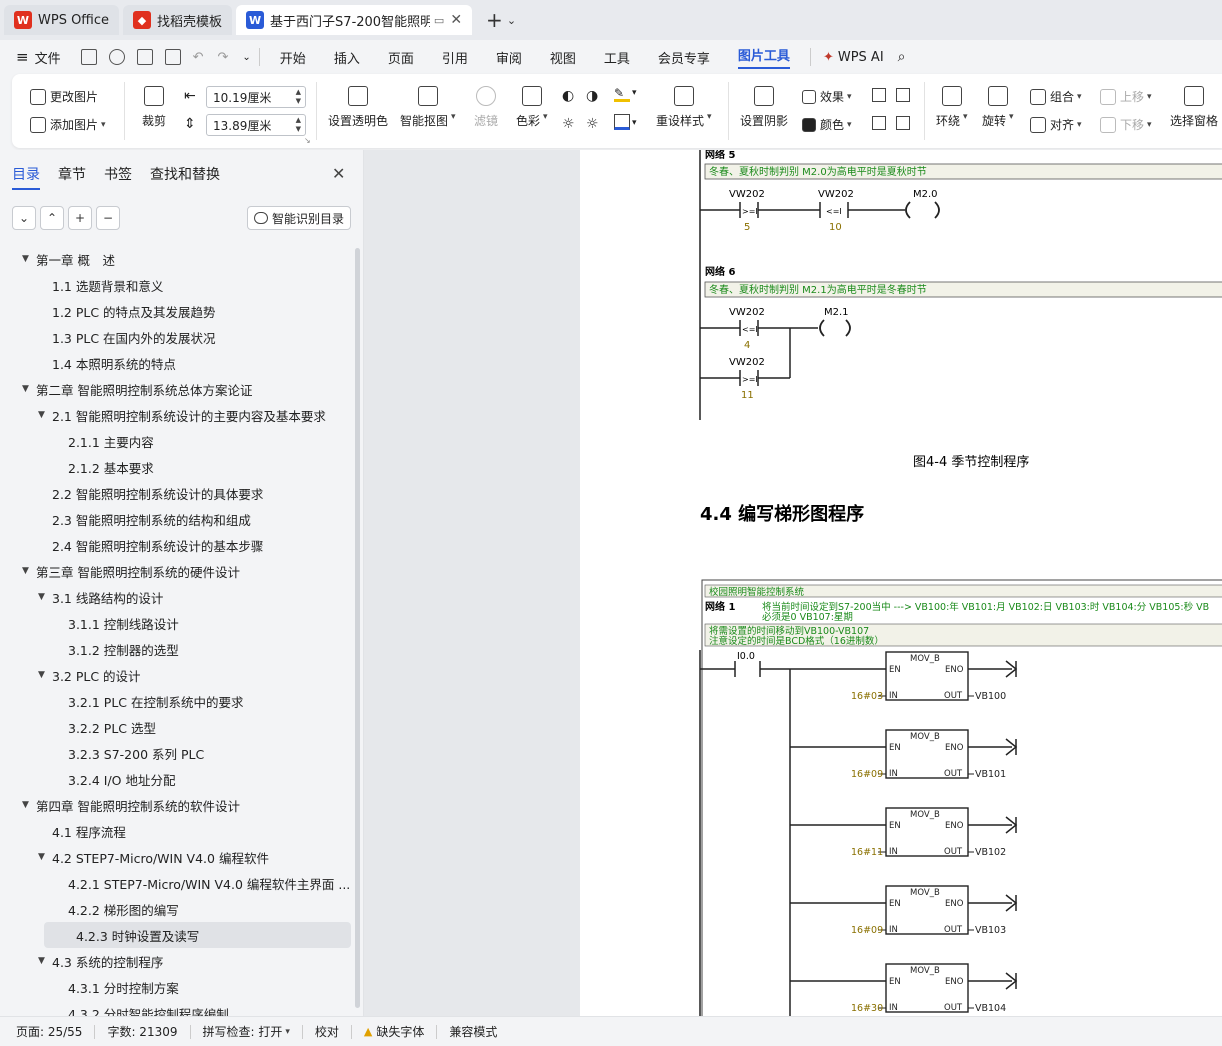 This screenshot has height=1046, width=1222. Describe the element at coordinates (52, 218) in the screenshot. I see `collapse-all-button: ⌃` at that location.